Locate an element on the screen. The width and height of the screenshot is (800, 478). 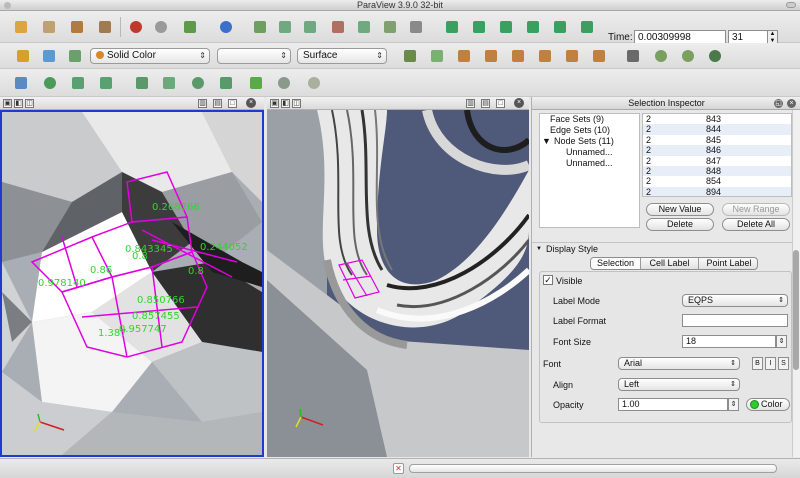
extract-level-icon is located at coordinates (314, 83).